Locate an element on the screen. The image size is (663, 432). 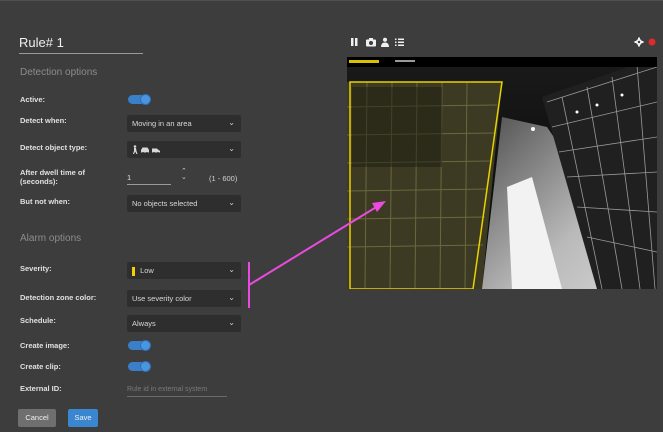
severity-label: Severity: is located at coordinates (36, 268).